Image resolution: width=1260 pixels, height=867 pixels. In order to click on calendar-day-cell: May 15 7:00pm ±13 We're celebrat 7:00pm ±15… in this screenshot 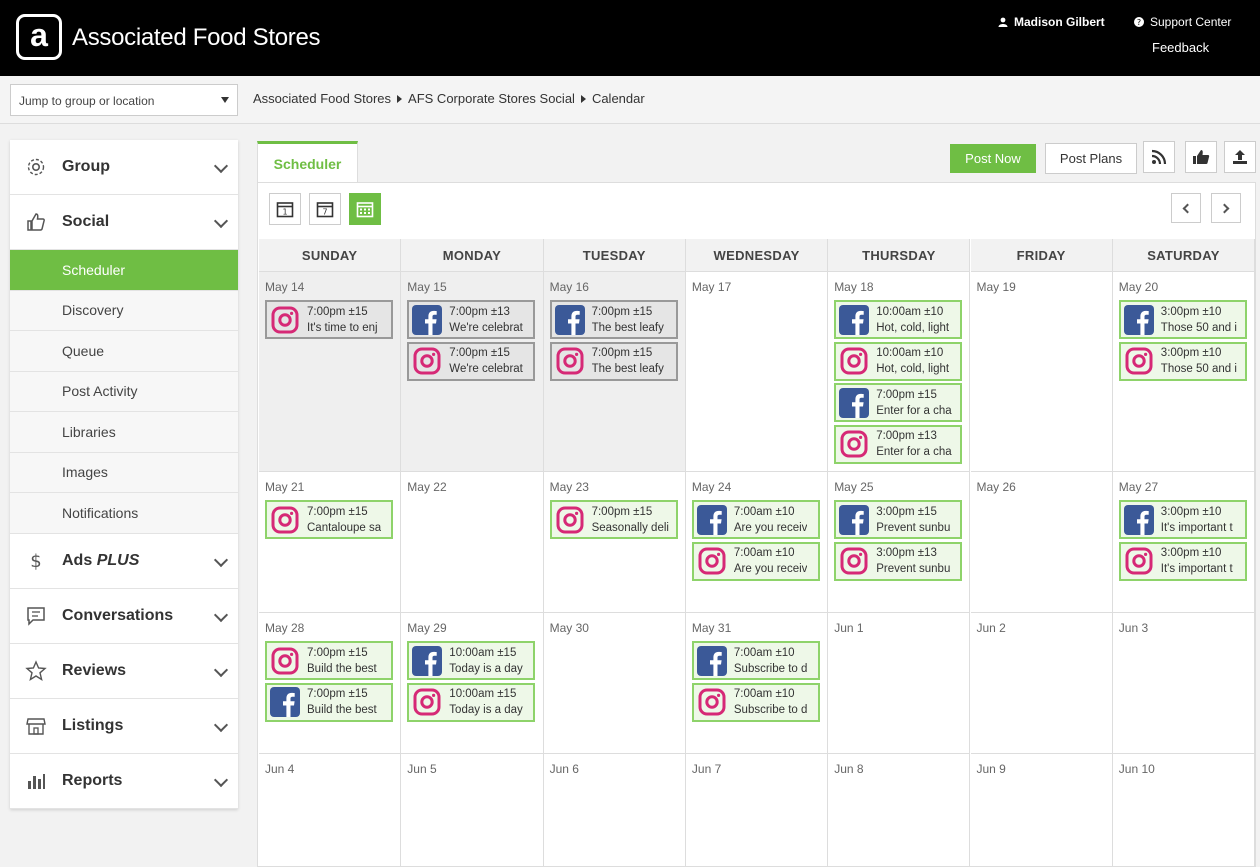, I will do `click(472, 372)`.